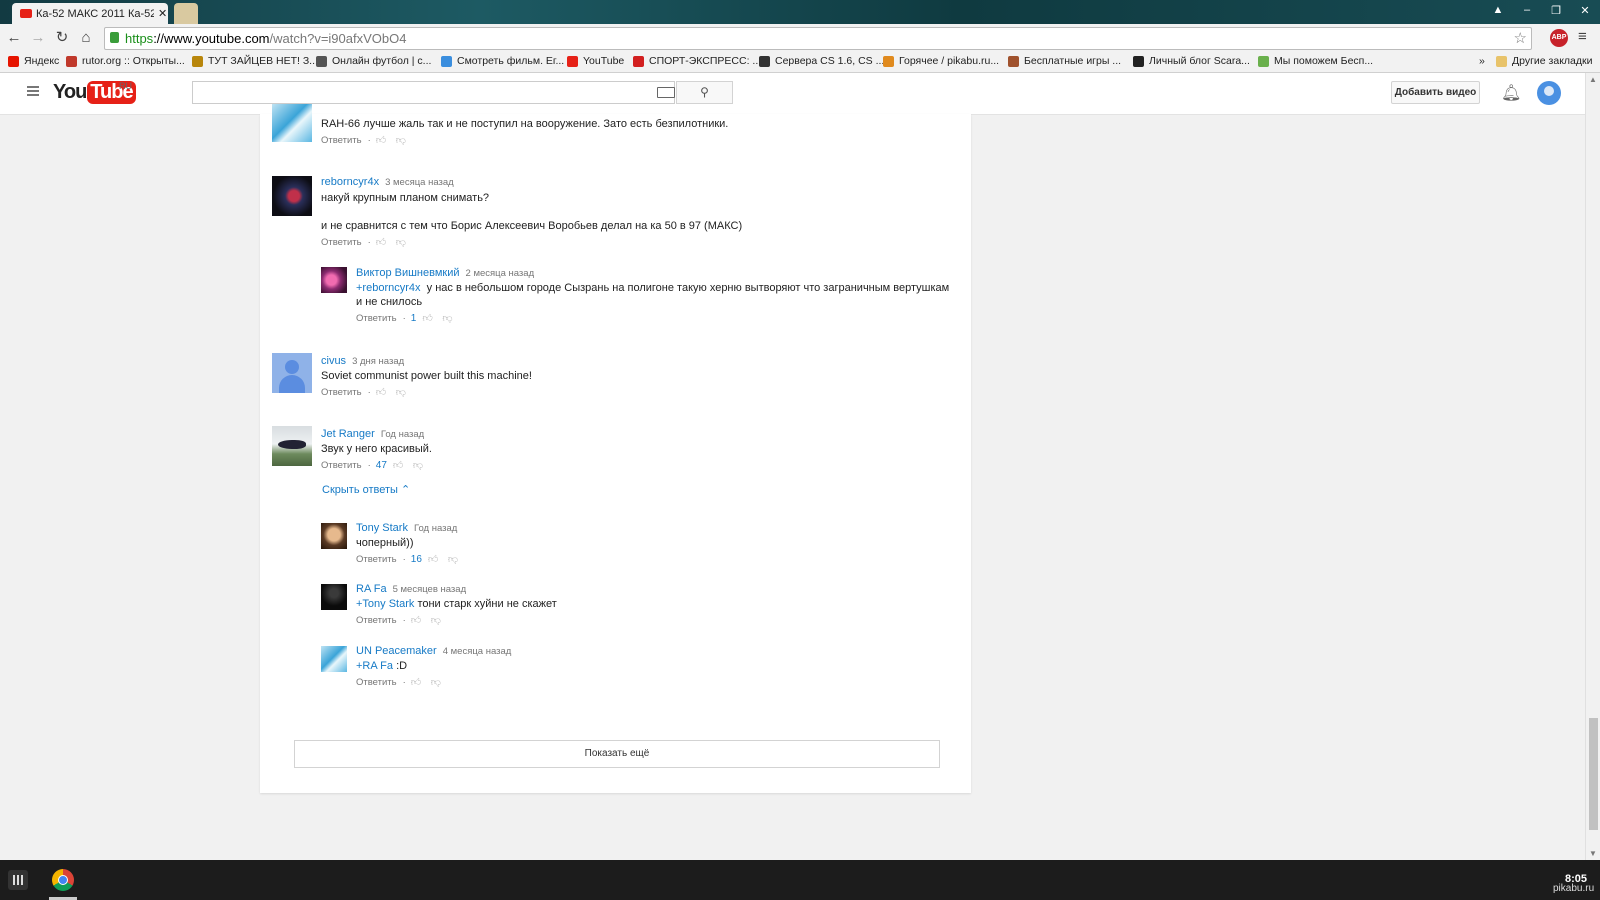 This screenshot has height=900, width=1600. Describe the element at coordinates (366, 489) in the screenshot. I see `hide-replies-link: Скрыть ответы ⌃` at that location.